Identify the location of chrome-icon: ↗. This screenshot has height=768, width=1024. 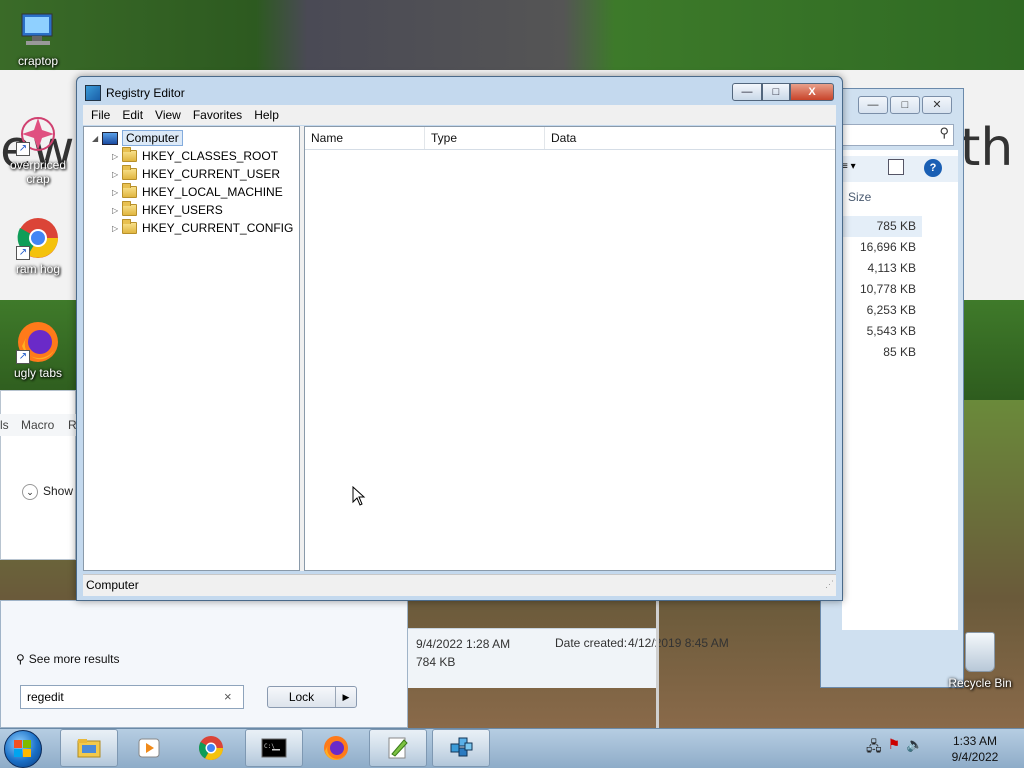
(38, 238).